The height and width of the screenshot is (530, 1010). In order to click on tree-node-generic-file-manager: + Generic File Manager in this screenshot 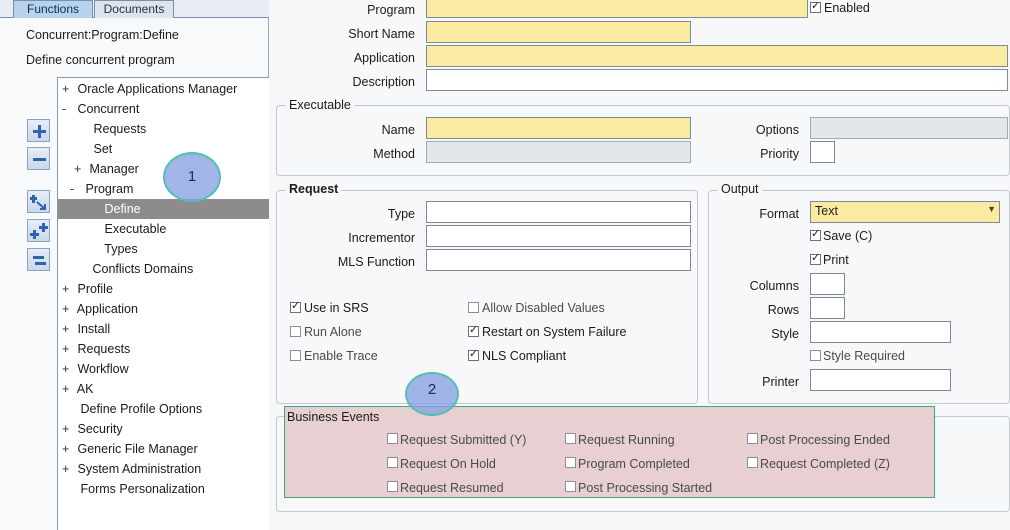, I will do `click(130, 449)`.